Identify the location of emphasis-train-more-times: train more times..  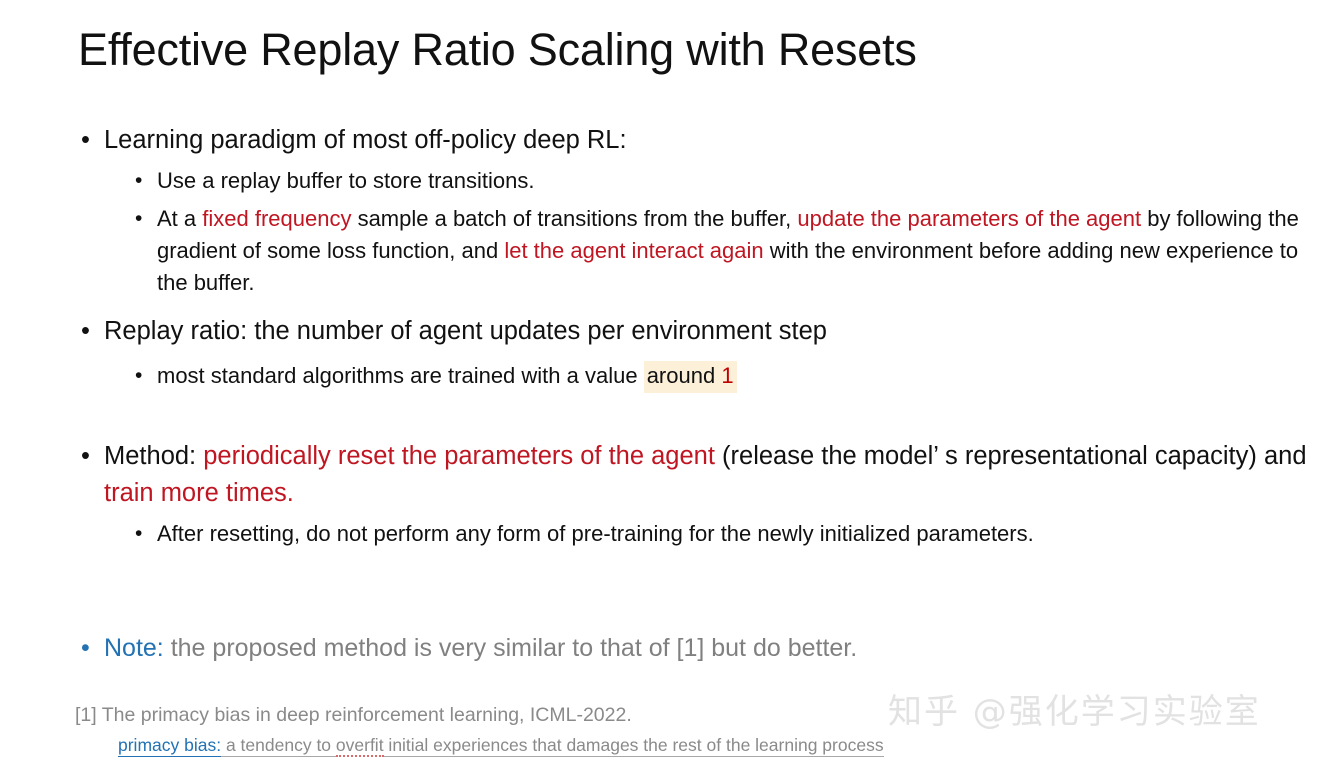
(199, 493).